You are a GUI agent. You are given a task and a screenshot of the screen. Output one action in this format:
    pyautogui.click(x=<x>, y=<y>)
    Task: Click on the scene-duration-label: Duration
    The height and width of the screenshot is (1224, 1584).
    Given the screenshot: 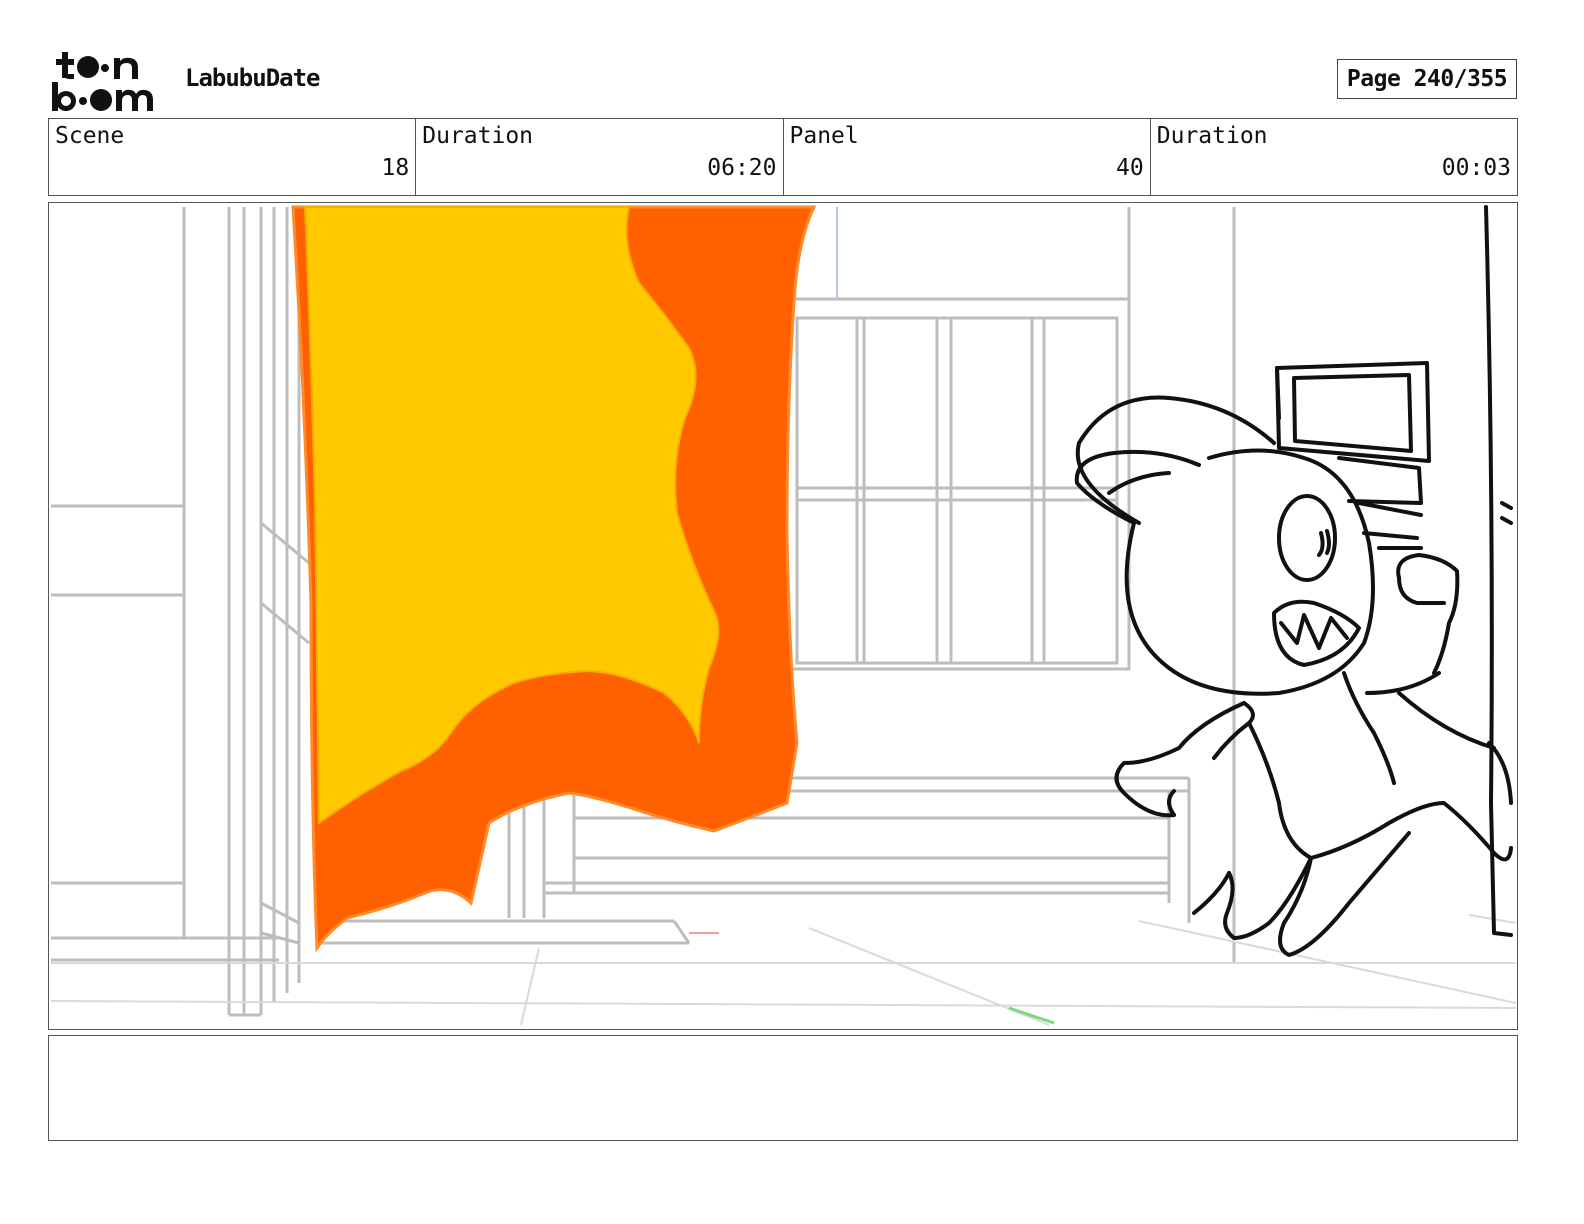 What is the action you would take?
    pyautogui.click(x=478, y=136)
    